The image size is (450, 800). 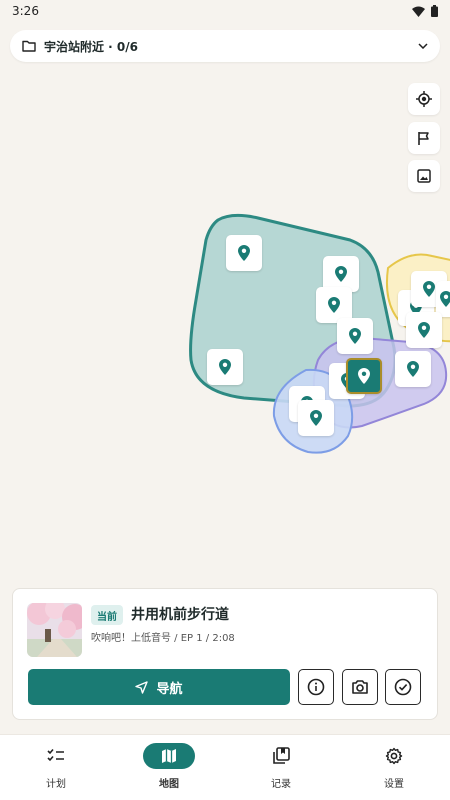 I want to click on navigate-button: 导航, so click(x=159, y=687).